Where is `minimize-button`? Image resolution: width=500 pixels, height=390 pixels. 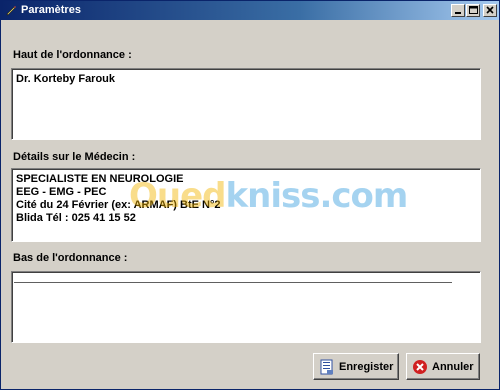 minimize-button is located at coordinates (458, 10).